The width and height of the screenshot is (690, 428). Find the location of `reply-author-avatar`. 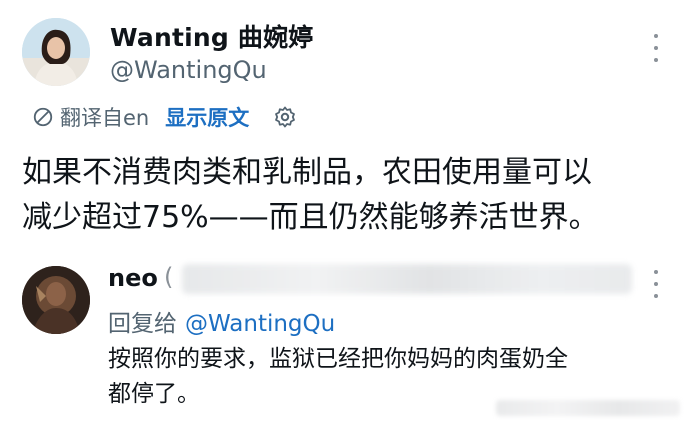

reply-author-avatar is located at coordinates (56, 300).